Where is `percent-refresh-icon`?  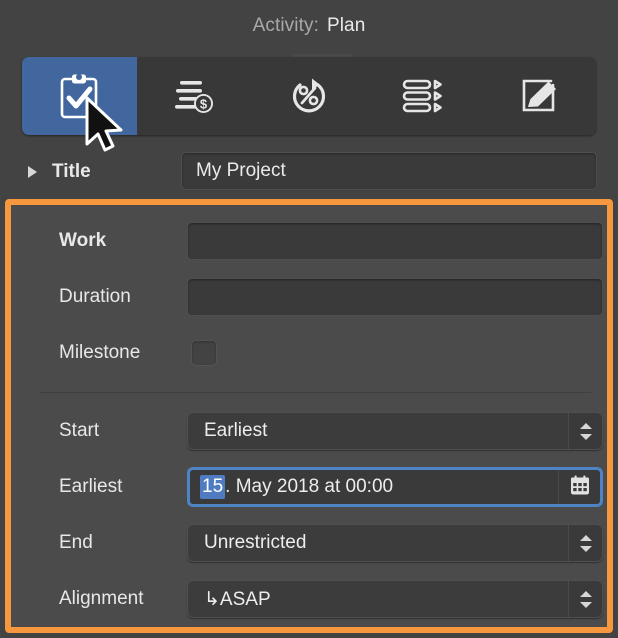
percent-refresh-icon is located at coordinates (309, 96).